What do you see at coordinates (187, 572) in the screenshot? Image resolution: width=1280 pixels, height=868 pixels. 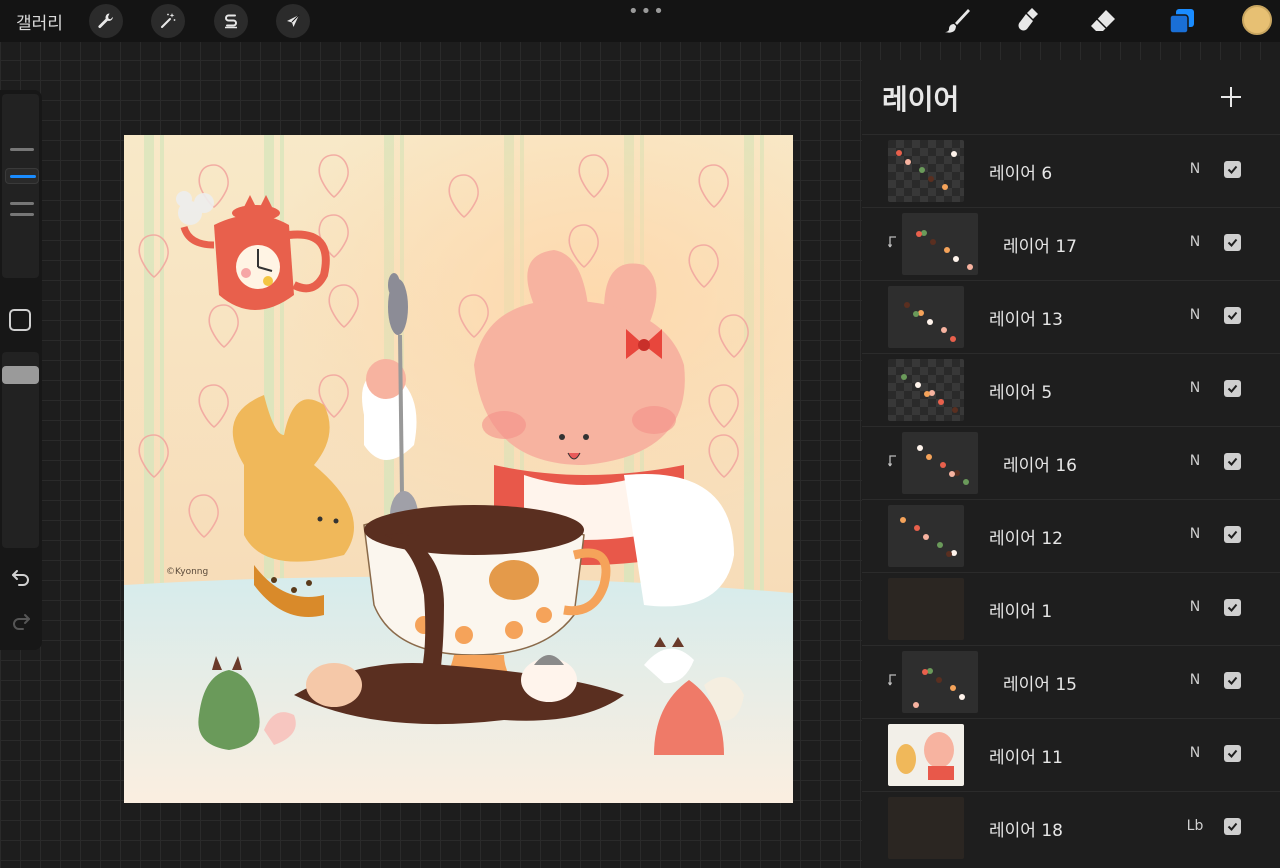 I see `artist-signature: ©Kyonng` at bounding box center [187, 572].